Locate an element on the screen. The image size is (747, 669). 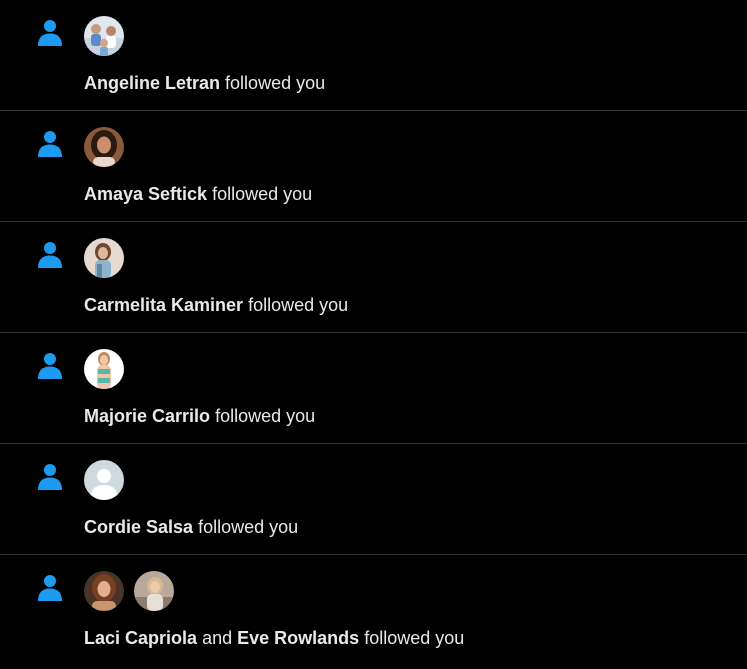
notification-text: Majorie Carrilo followed you is located at coordinates (199, 416).